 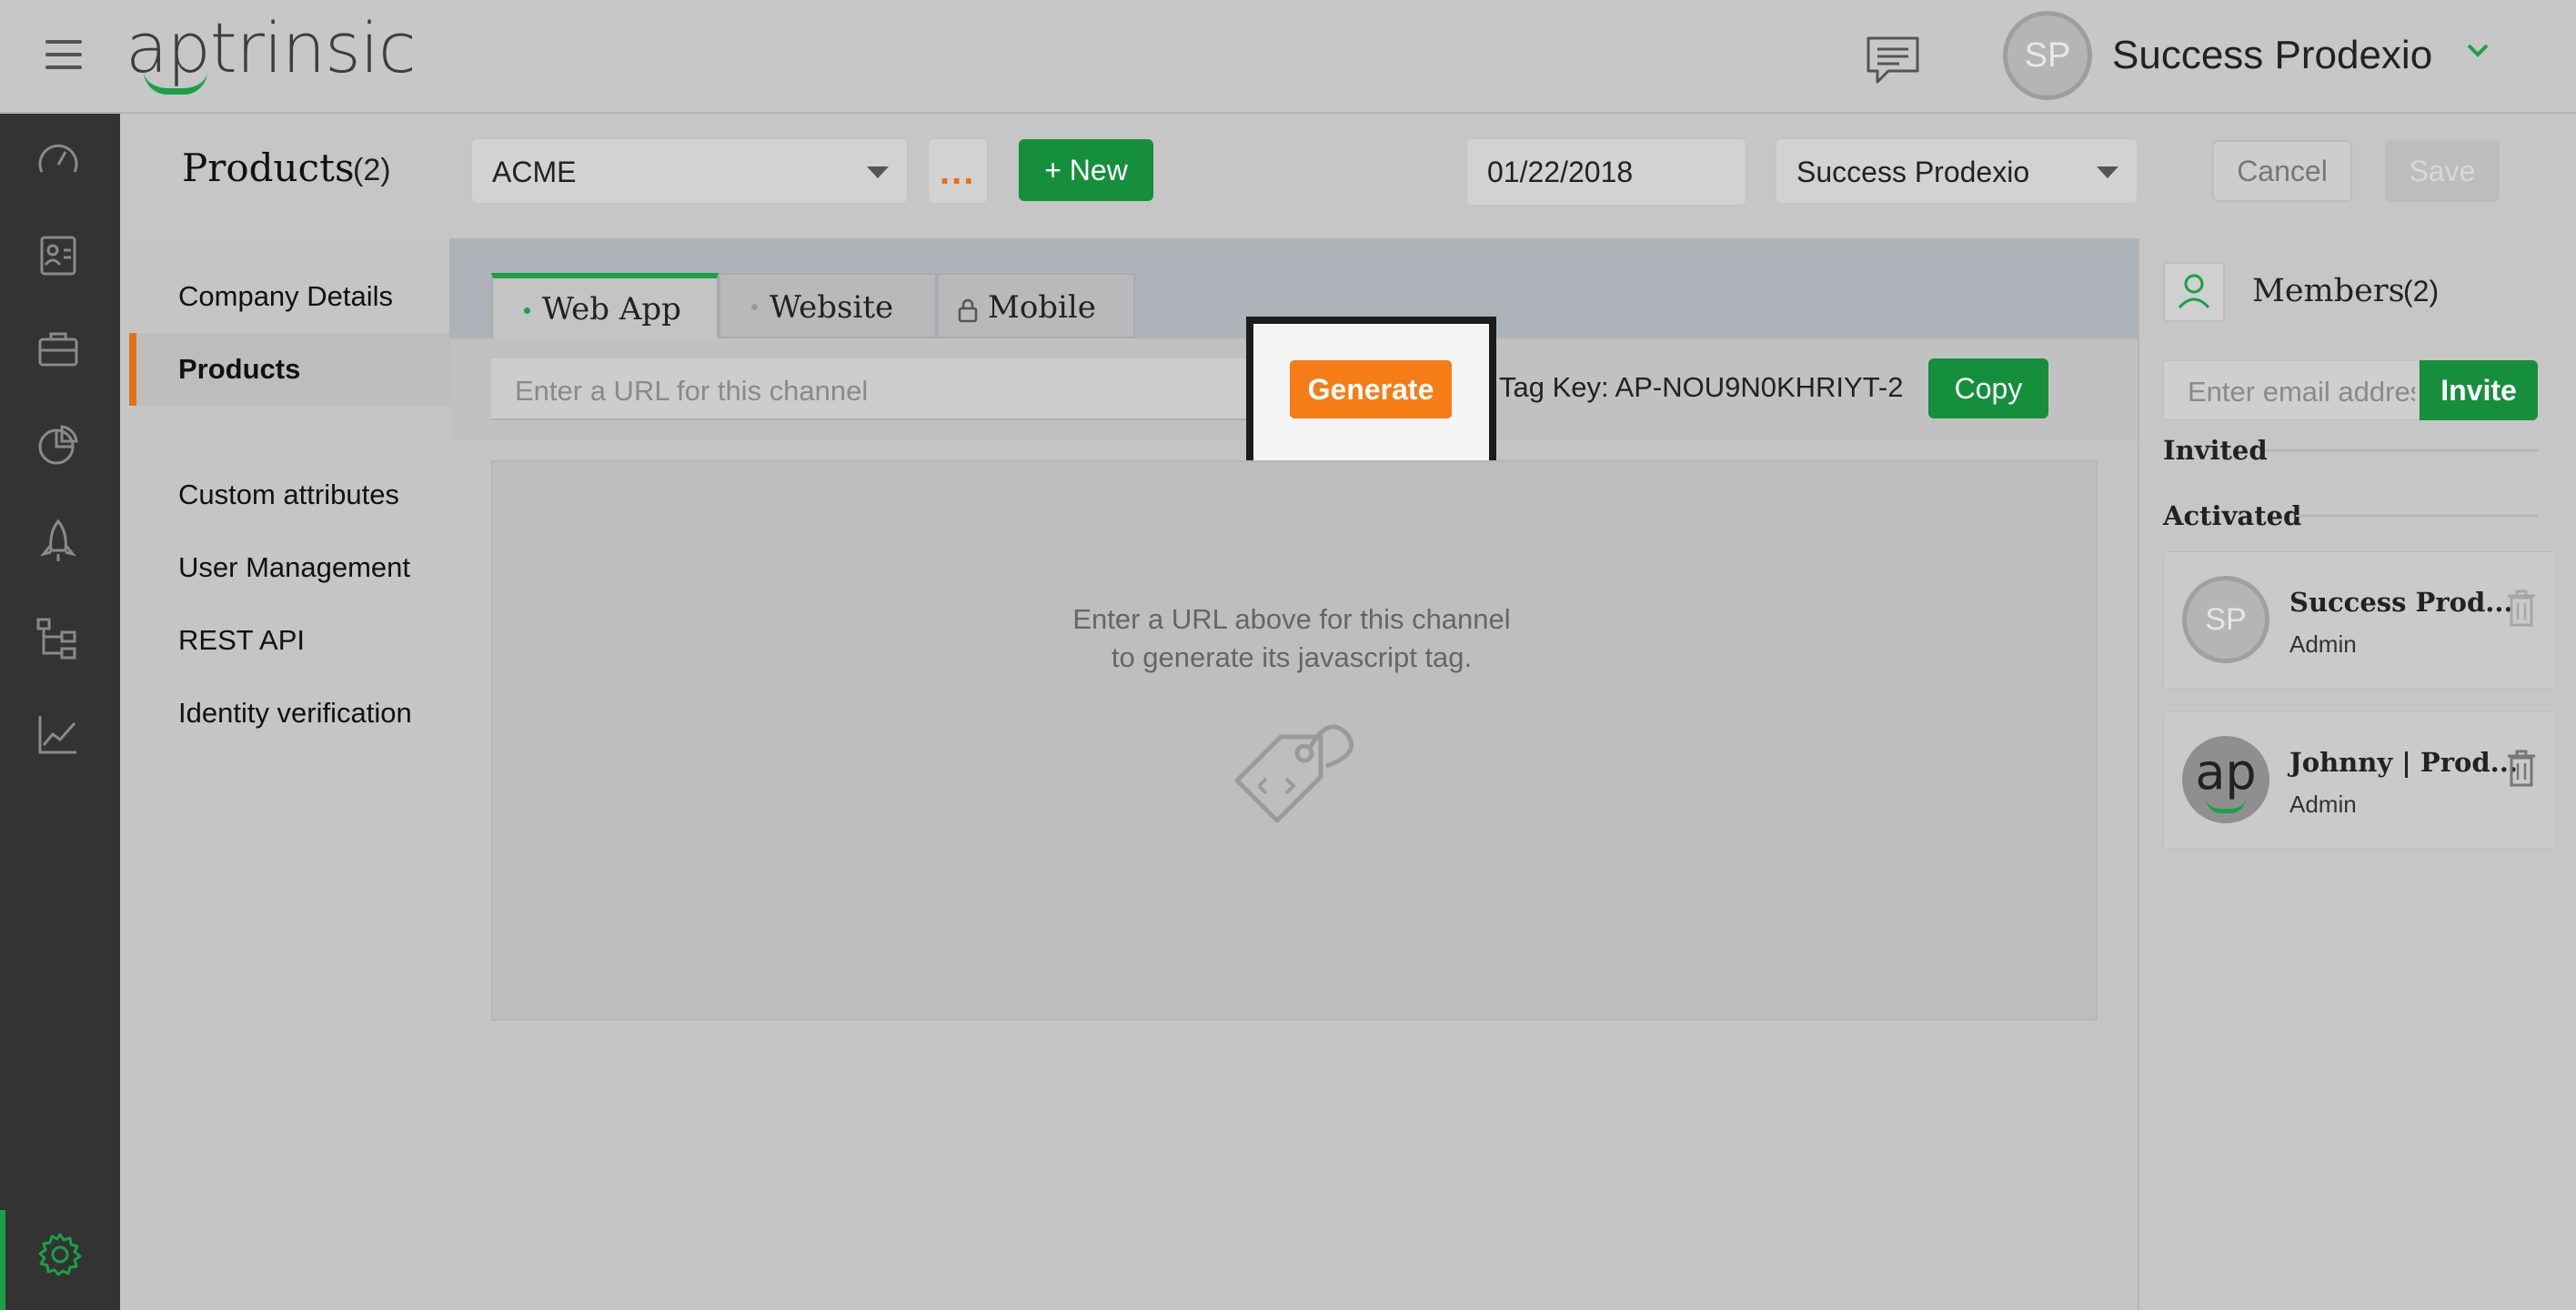 I want to click on tag-key-label: Tag Key: AP-NOU9N0KHRIYT-2, so click(x=1701, y=387).